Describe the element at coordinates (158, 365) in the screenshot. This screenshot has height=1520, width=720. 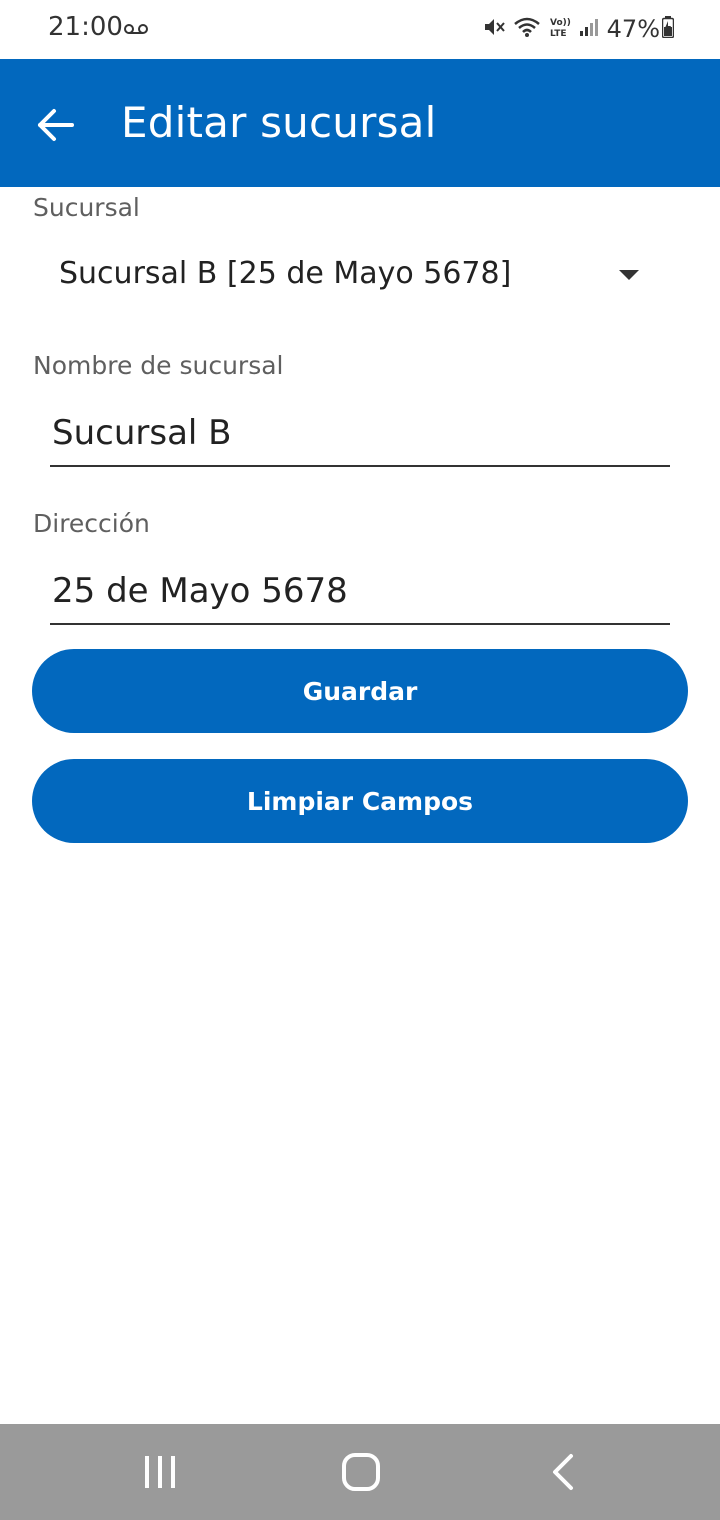
I see `branch-name-label: Nombre de sucursal` at that location.